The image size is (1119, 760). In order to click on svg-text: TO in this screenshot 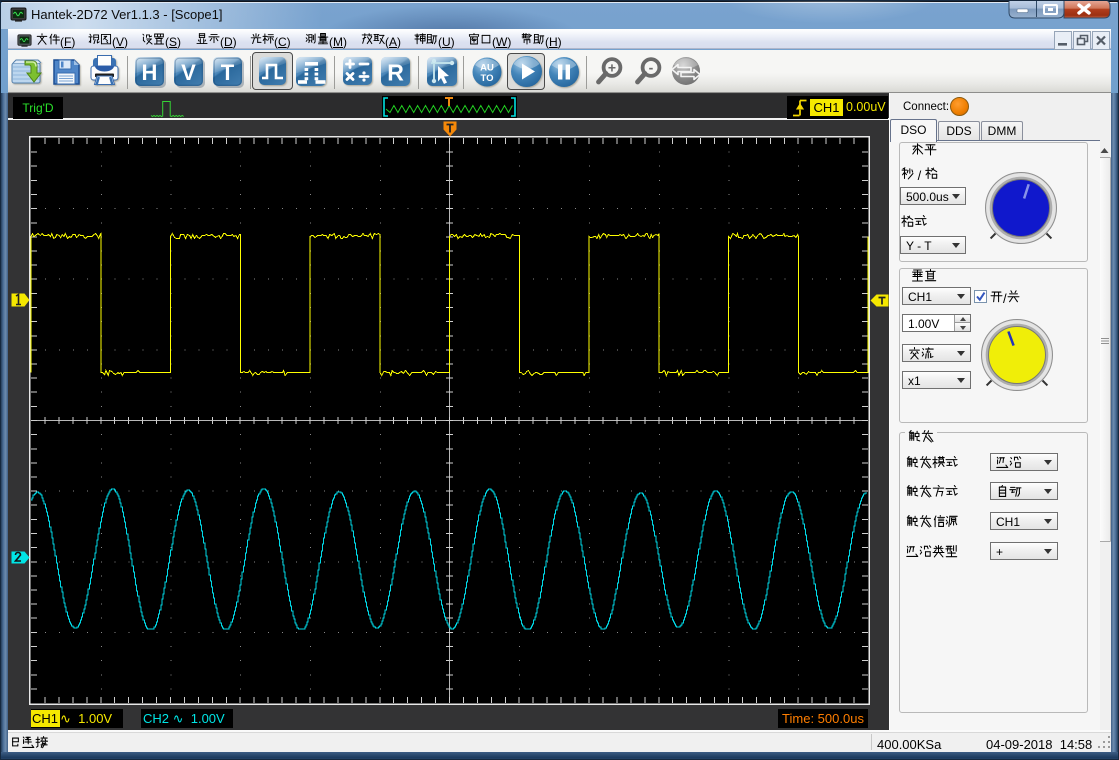, I will do `click(486, 78)`.